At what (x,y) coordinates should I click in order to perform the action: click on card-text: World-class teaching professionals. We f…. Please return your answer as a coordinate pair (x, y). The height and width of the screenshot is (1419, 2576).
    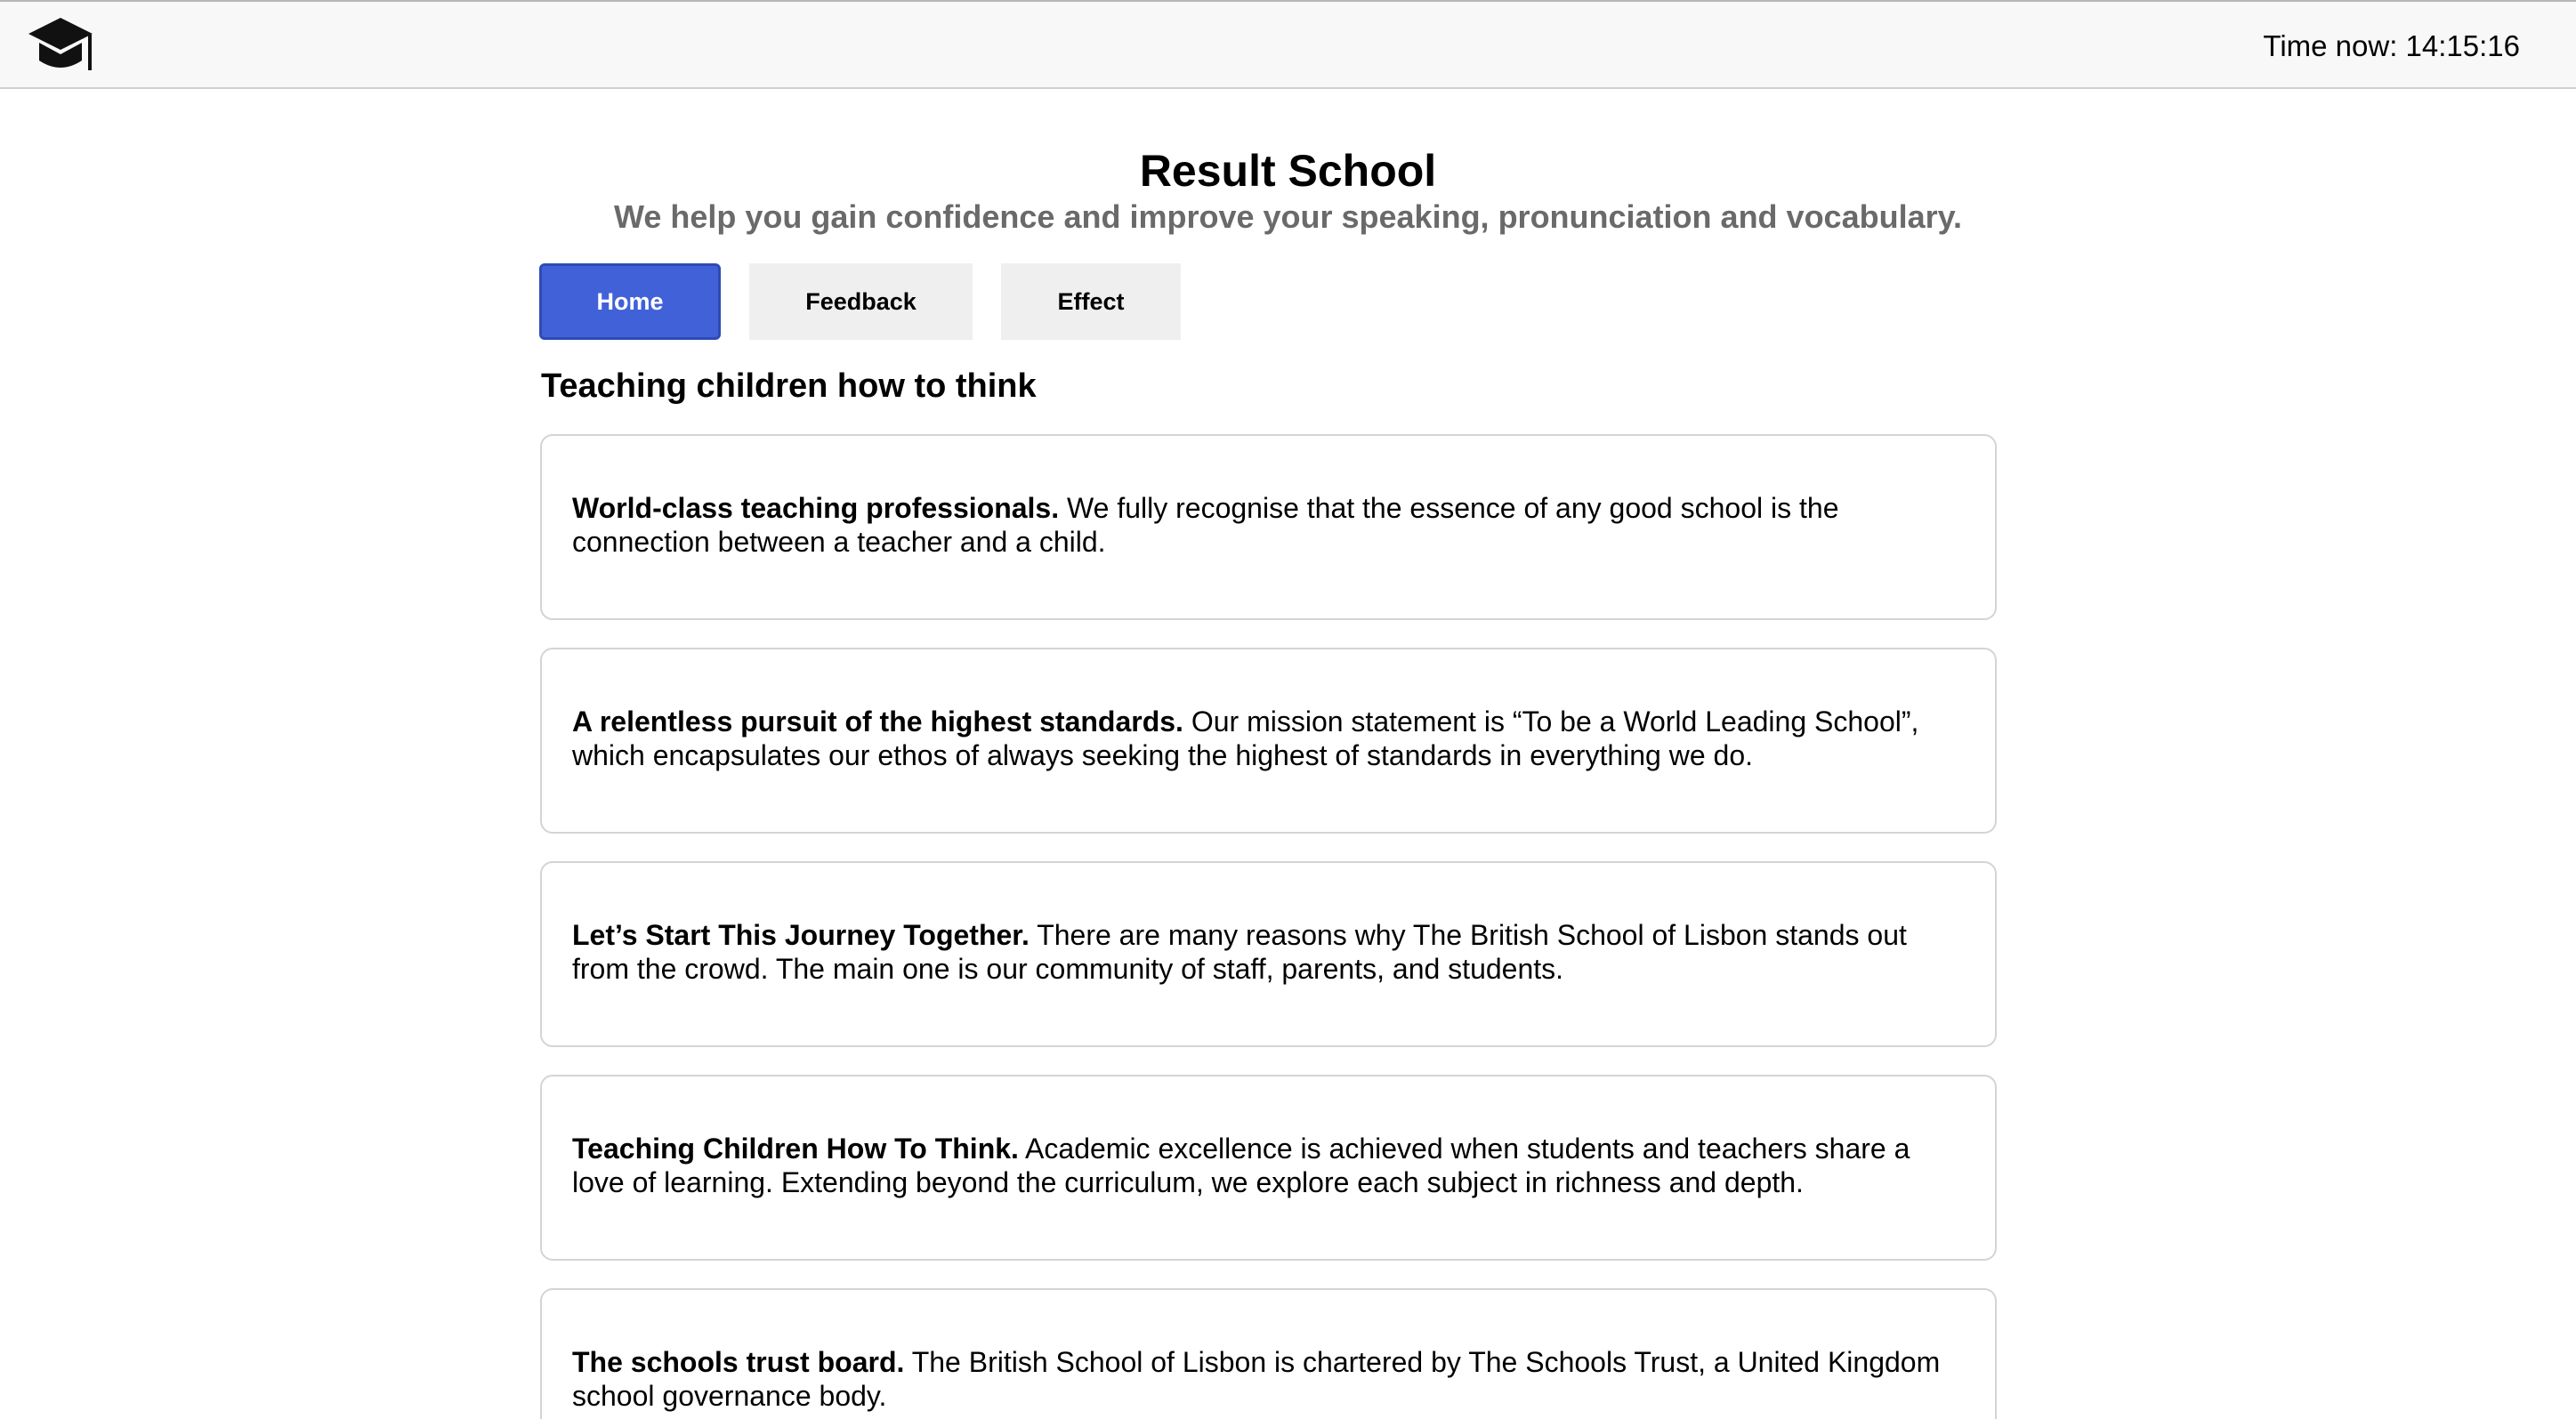
    Looking at the image, I should click on (1268, 525).